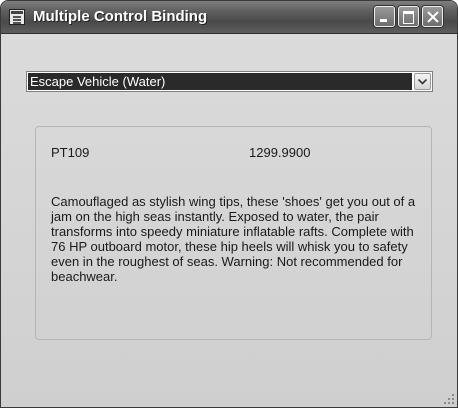  Describe the element at coordinates (120, 16) in the screenshot. I see `window-title: Multiple Control Binding` at that location.